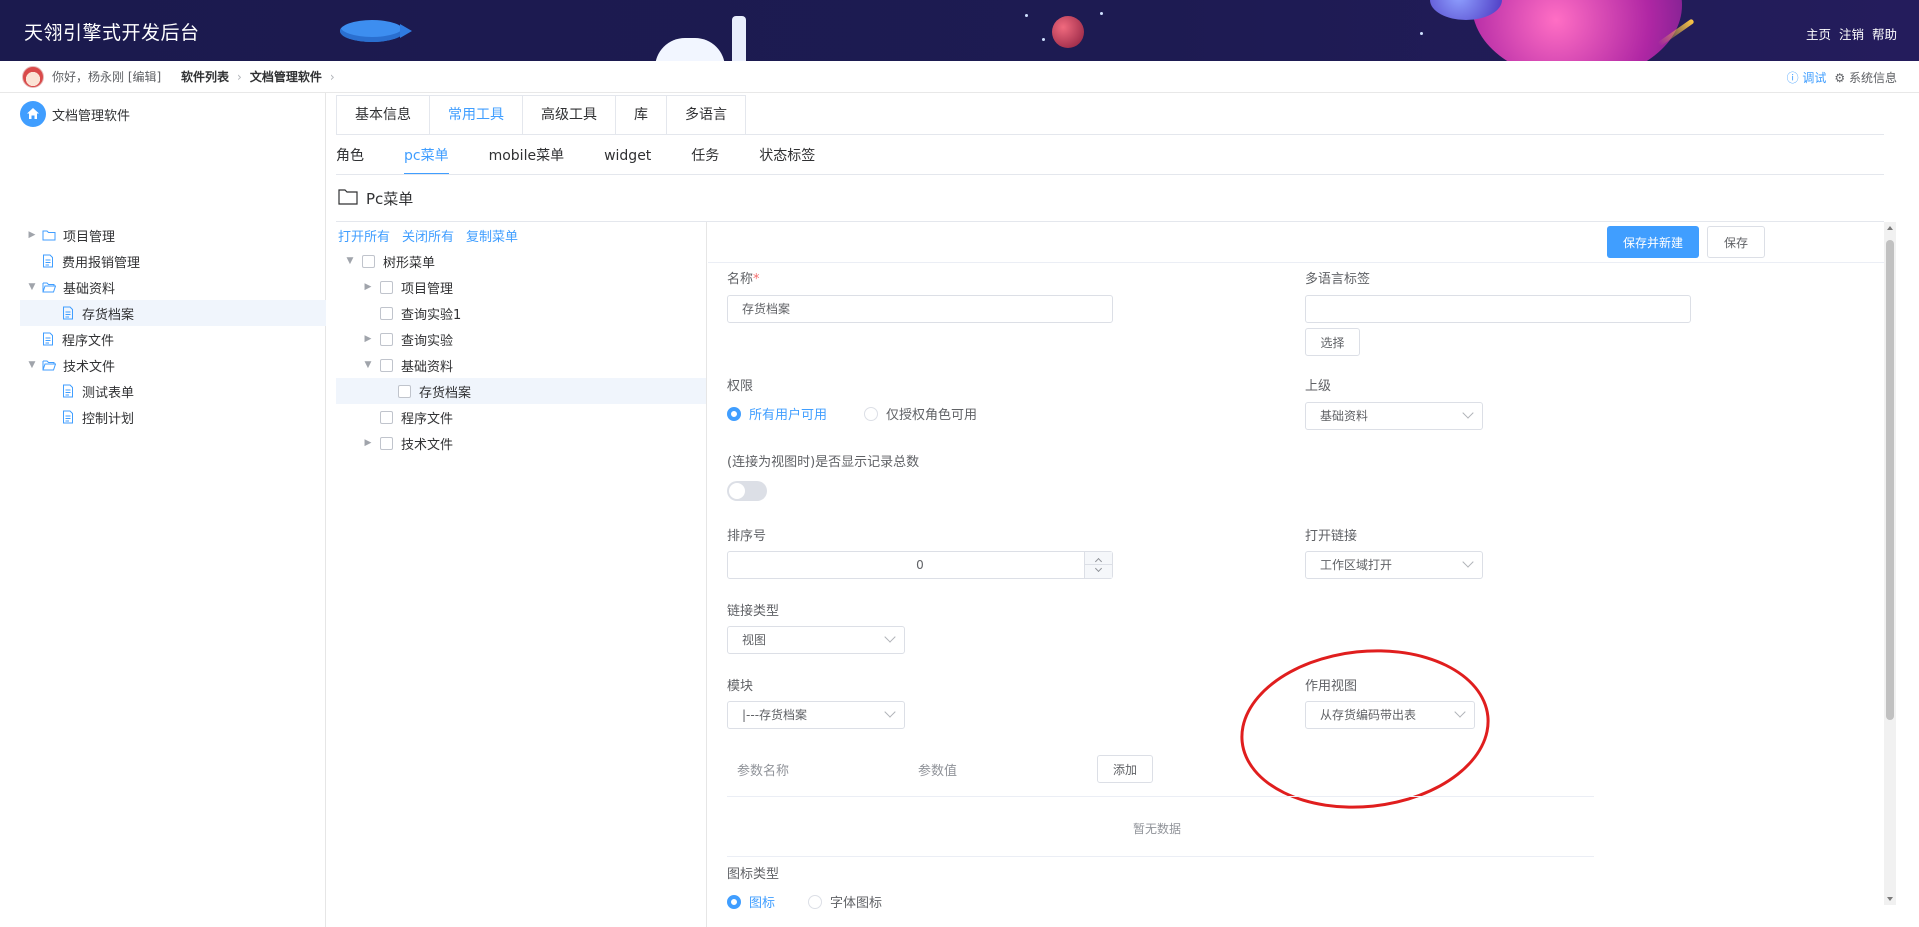 Image resolution: width=1919 pixels, height=927 pixels. What do you see at coordinates (76, 339) in the screenshot?
I see `tree-item-program: 程序文件` at bounding box center [76, 339].